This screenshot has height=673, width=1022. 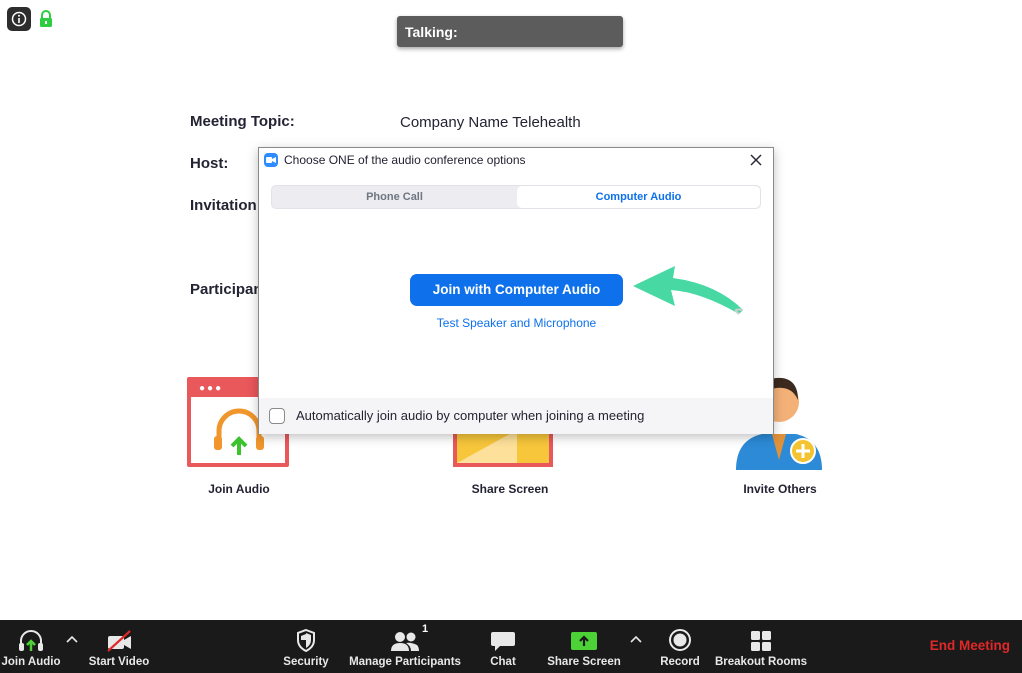 I want to click on join-with-computer-audio-button: Join with Computer Audio, so click(x=516, y=290).